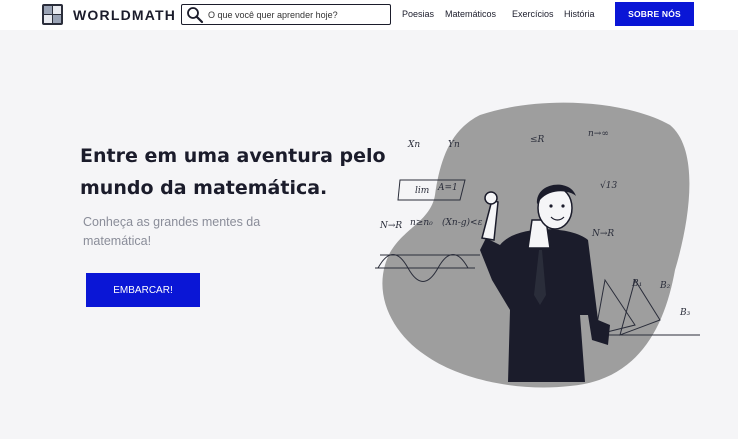 The image size is (738, 439). What do you see at coordinates (602, 234) in the screenshot?
I see `formula-n-to-r-right: N→R` at bounding box center [602, 234].